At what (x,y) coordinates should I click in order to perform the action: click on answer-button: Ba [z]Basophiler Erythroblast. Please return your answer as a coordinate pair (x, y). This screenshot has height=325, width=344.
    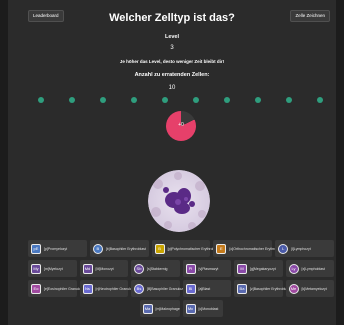
    Looking at the image, I should click on (262, 288).